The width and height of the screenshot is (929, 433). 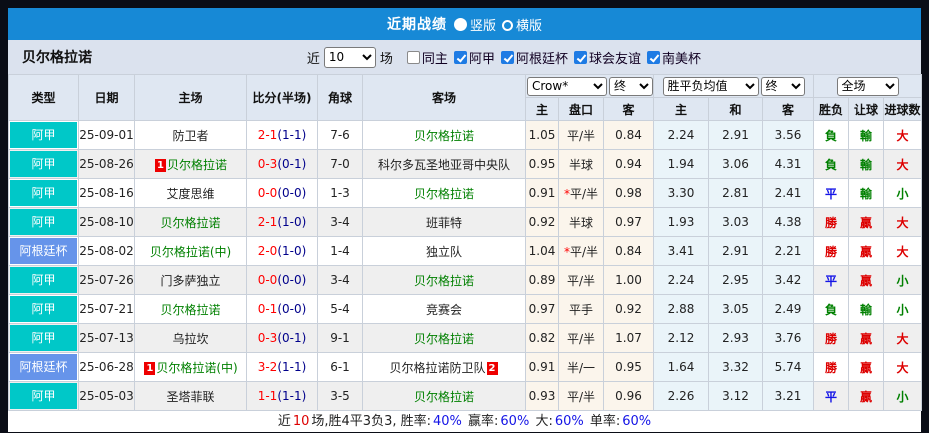 I want to click on away-team: 独立队, so click(x=444, y=251).